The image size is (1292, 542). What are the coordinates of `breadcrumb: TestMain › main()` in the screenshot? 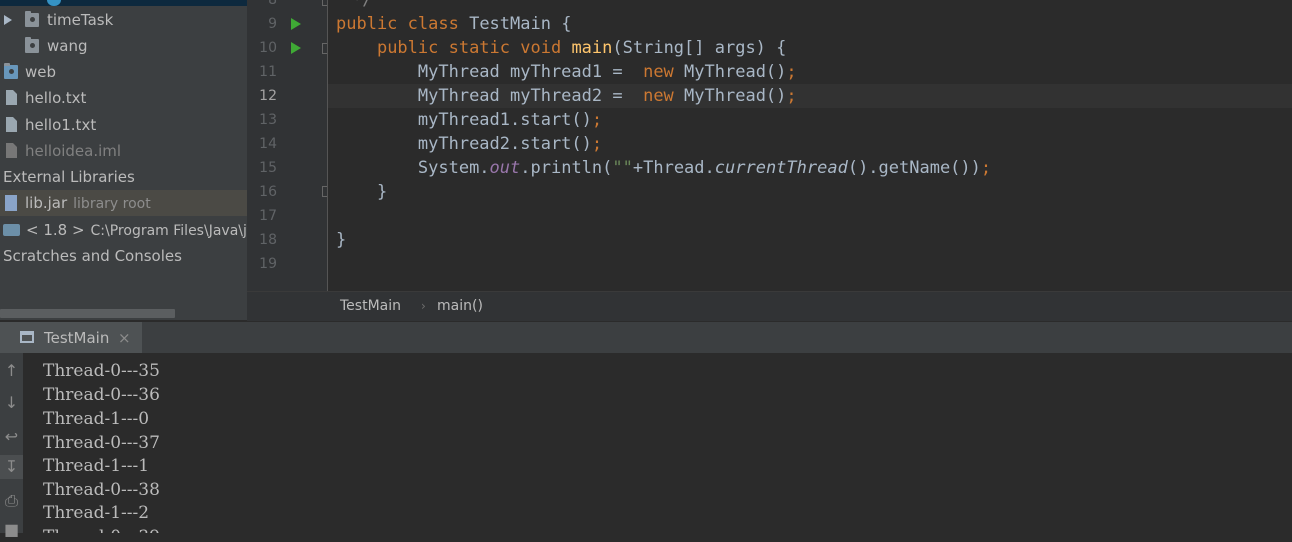 It's located at (769, 306).